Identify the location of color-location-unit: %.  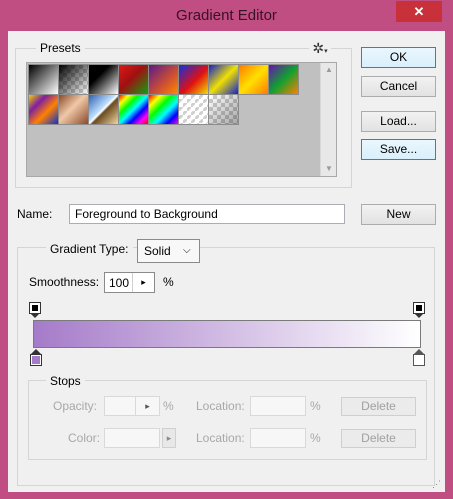
(315, 438).